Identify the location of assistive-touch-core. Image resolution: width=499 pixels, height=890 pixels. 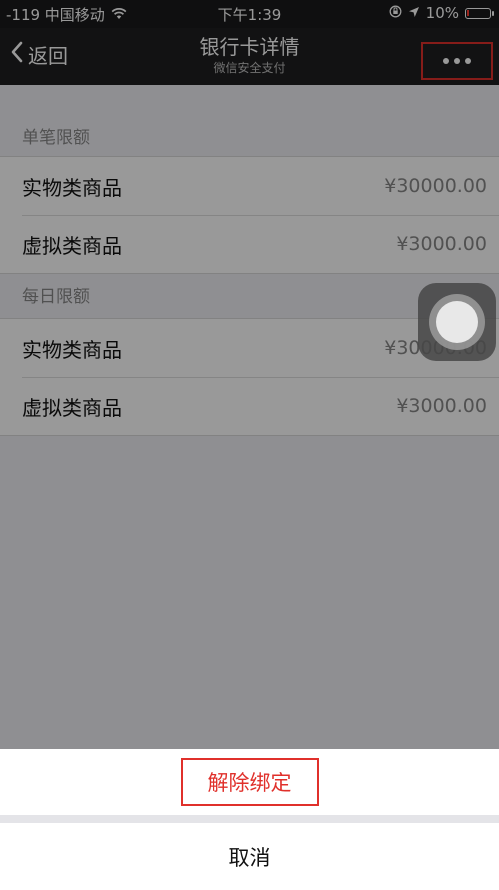
(457, 322).